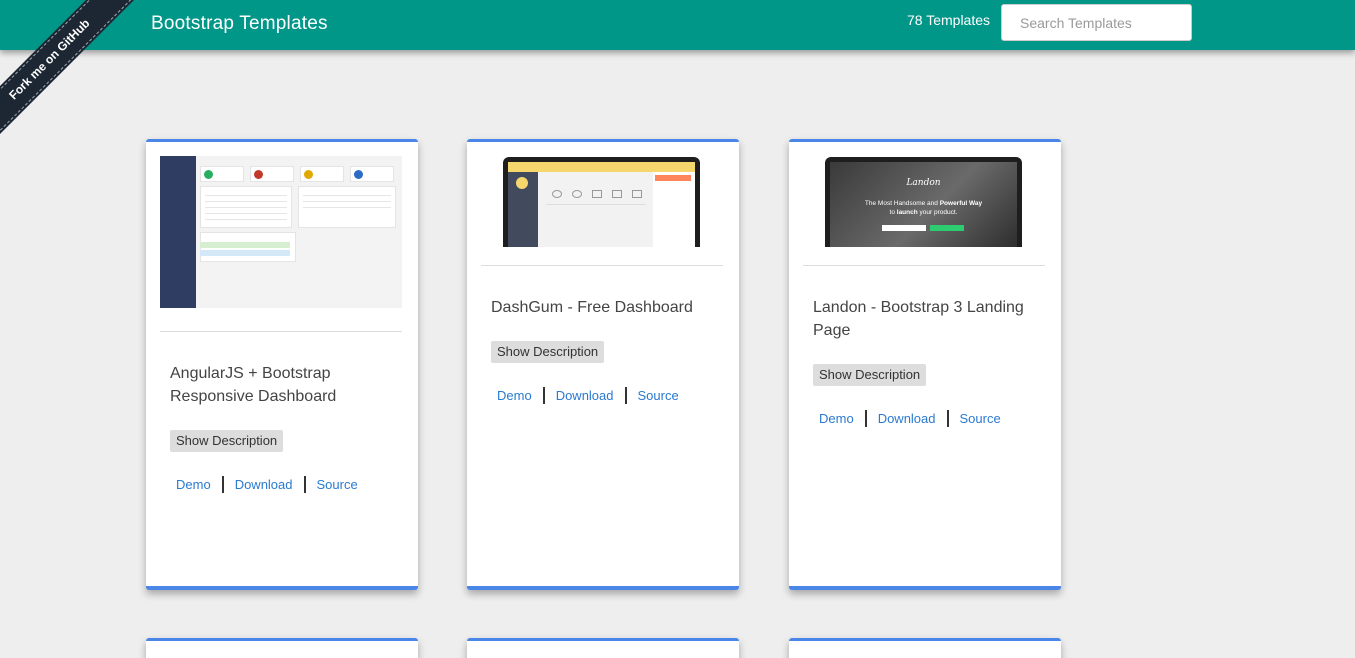  What do you see at coordinates (923, 183) in the screenshot?
I see `landon-logo: Landon` at bounding box center [923, 183].